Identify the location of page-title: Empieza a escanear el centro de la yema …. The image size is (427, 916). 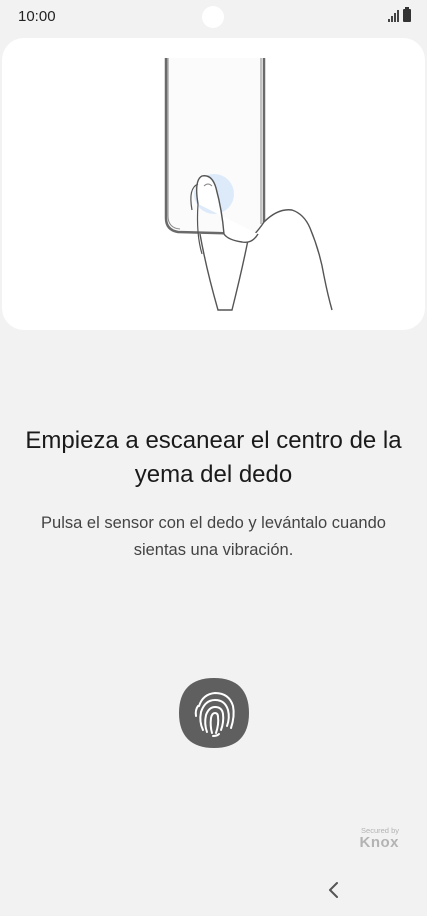
(213, 457).